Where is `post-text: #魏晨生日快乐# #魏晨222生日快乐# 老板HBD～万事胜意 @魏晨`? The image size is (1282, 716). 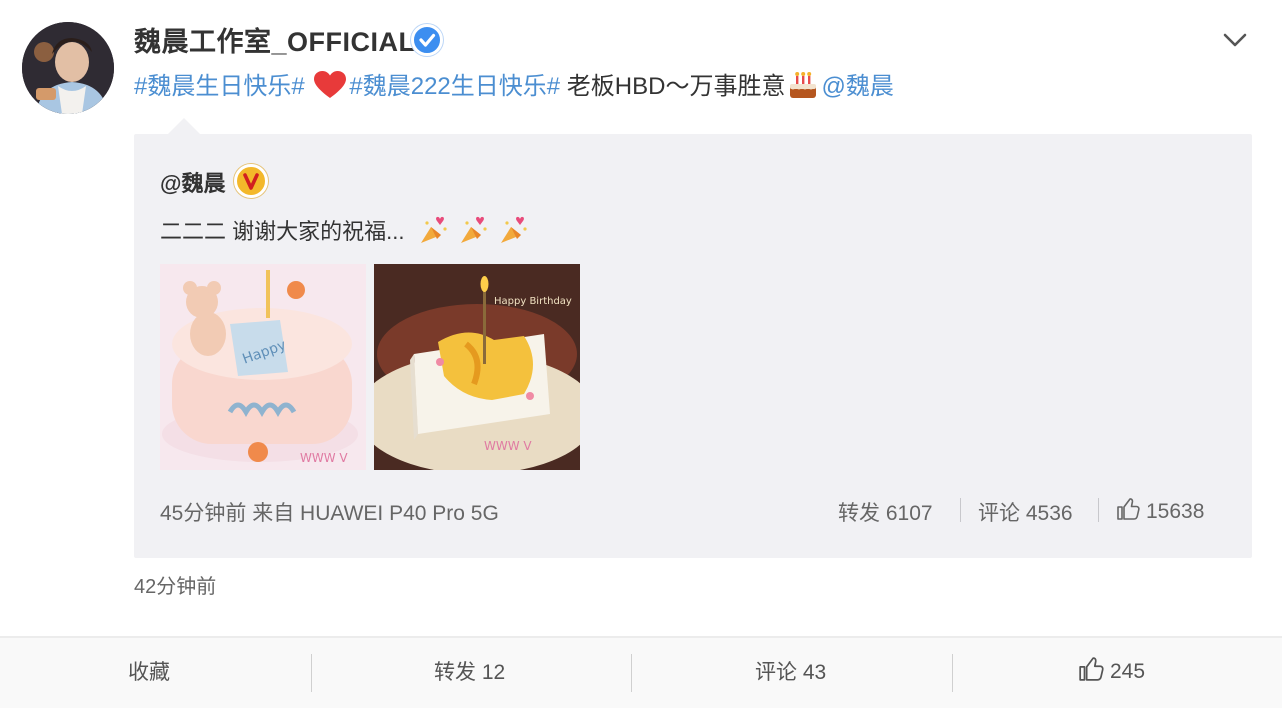 post-text: #魏晨生日快乐# #魏晨222生日快乐# 老板HBD～万事胜意 @魏晨 is located at coordinates (514, 87).